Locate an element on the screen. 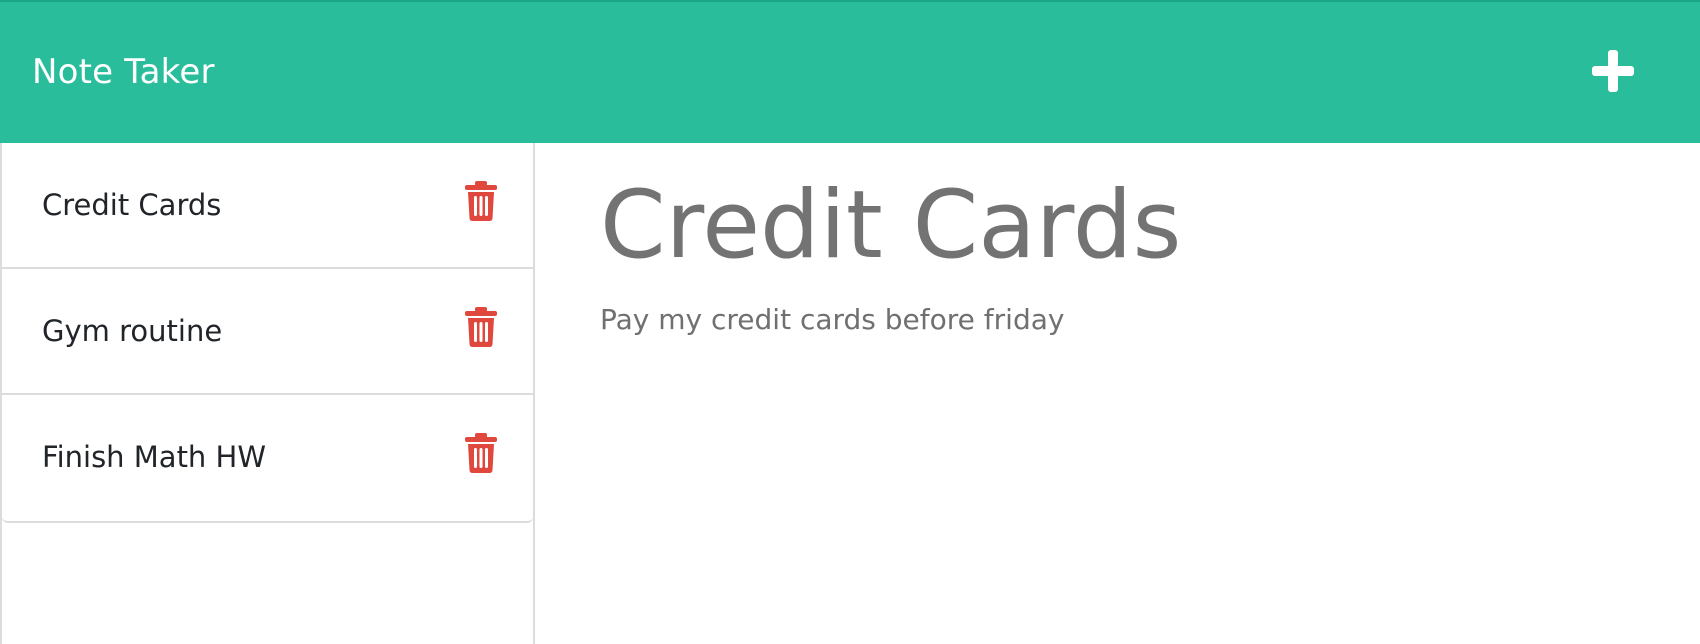  note-list-item-title: Finish Math HW is located at coordinates (154, 457).